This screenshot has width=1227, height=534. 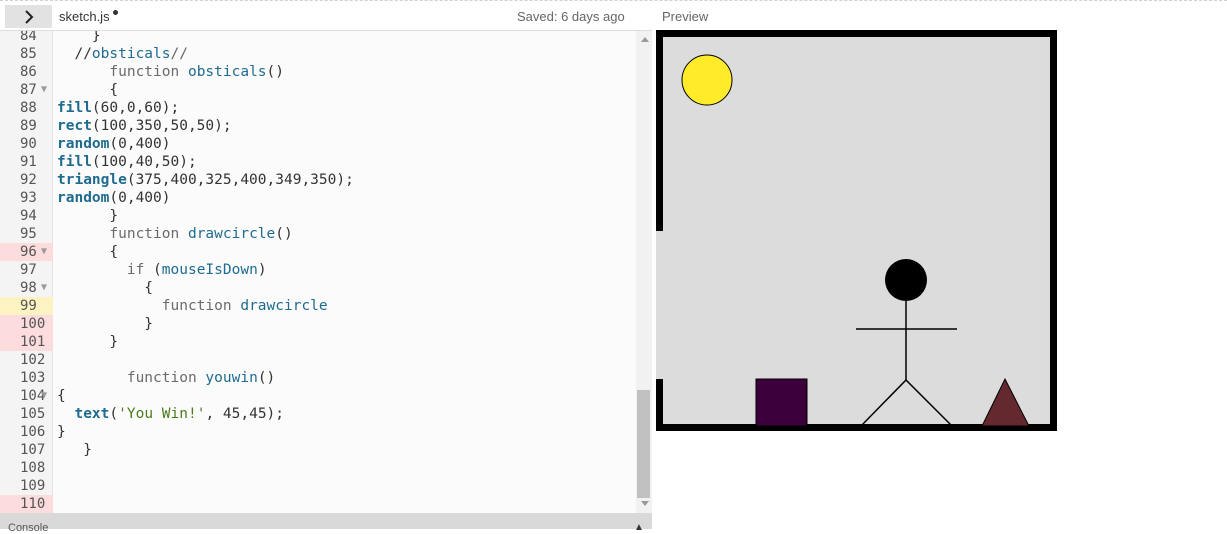 I want to click on code-text: function drawcircle, so click(x=244, y=306).